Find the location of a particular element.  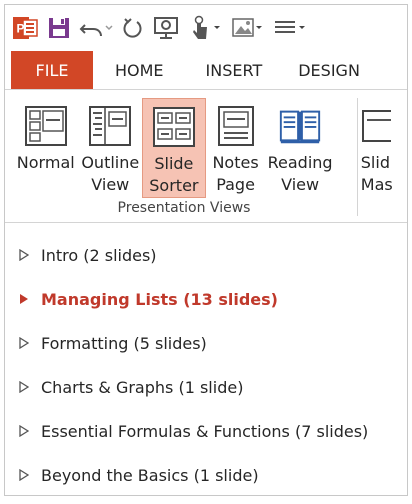

quick-access-toolbar: P is located at coordinates (206, 28).